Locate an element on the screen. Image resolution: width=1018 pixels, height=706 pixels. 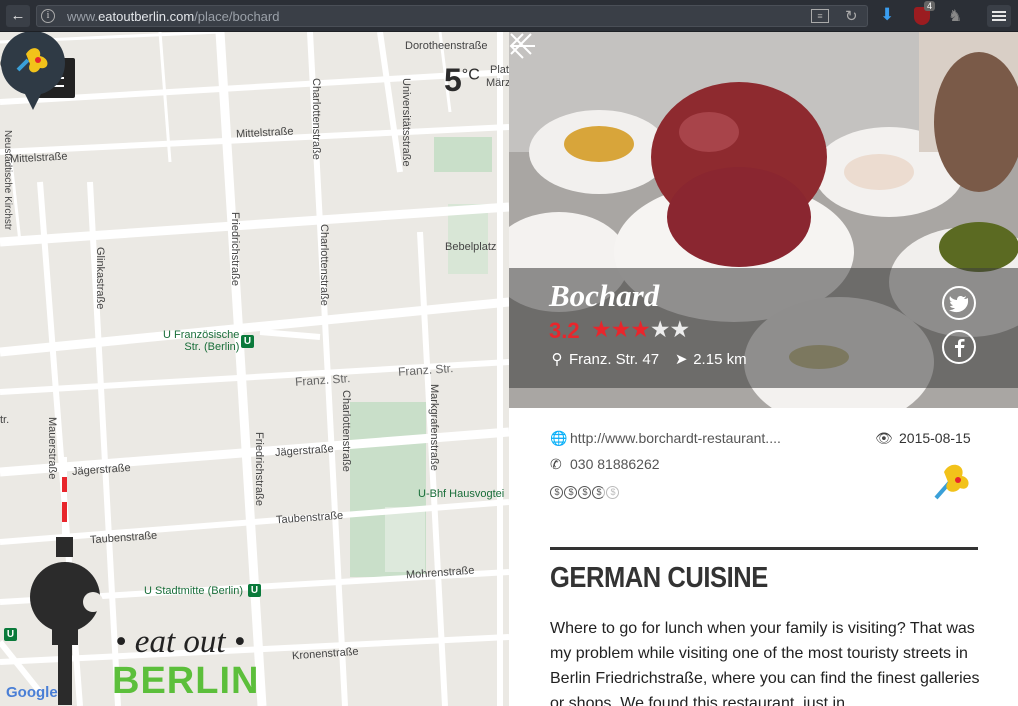
tv-tower-icon is located at coordinates (66, 581).